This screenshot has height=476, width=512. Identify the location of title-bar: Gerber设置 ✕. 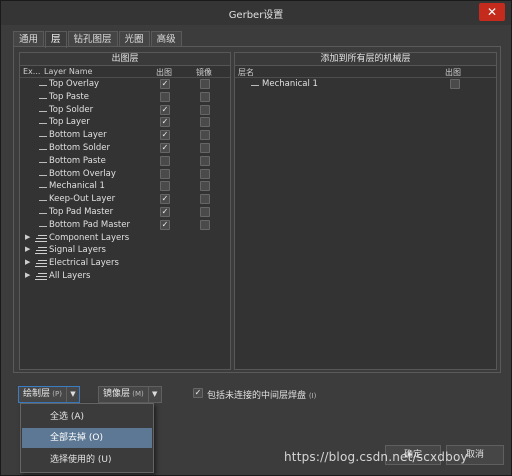
(256, 13).